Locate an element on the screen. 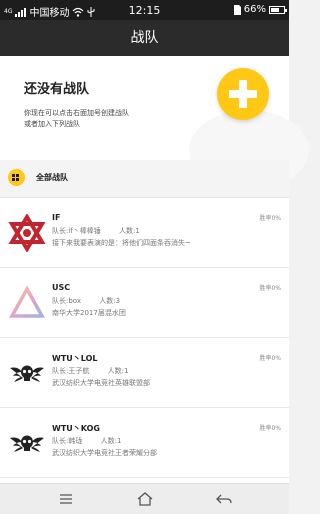 Image resolution: width=320 pixels, height=514 pixels. status-bar: 4G 中国移动 12:15 66% is located at coordinates (144, 10).